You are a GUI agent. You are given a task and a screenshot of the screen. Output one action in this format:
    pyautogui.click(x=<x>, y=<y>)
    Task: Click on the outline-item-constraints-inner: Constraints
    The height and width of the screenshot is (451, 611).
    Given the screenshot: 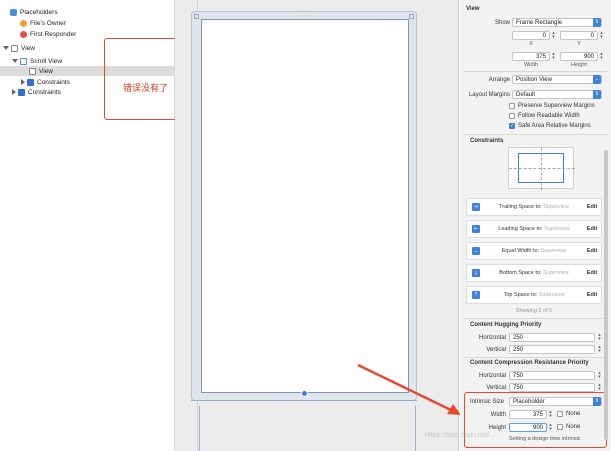 What is the action you would take?
    pyautogui.click(x=45, y=82)
    